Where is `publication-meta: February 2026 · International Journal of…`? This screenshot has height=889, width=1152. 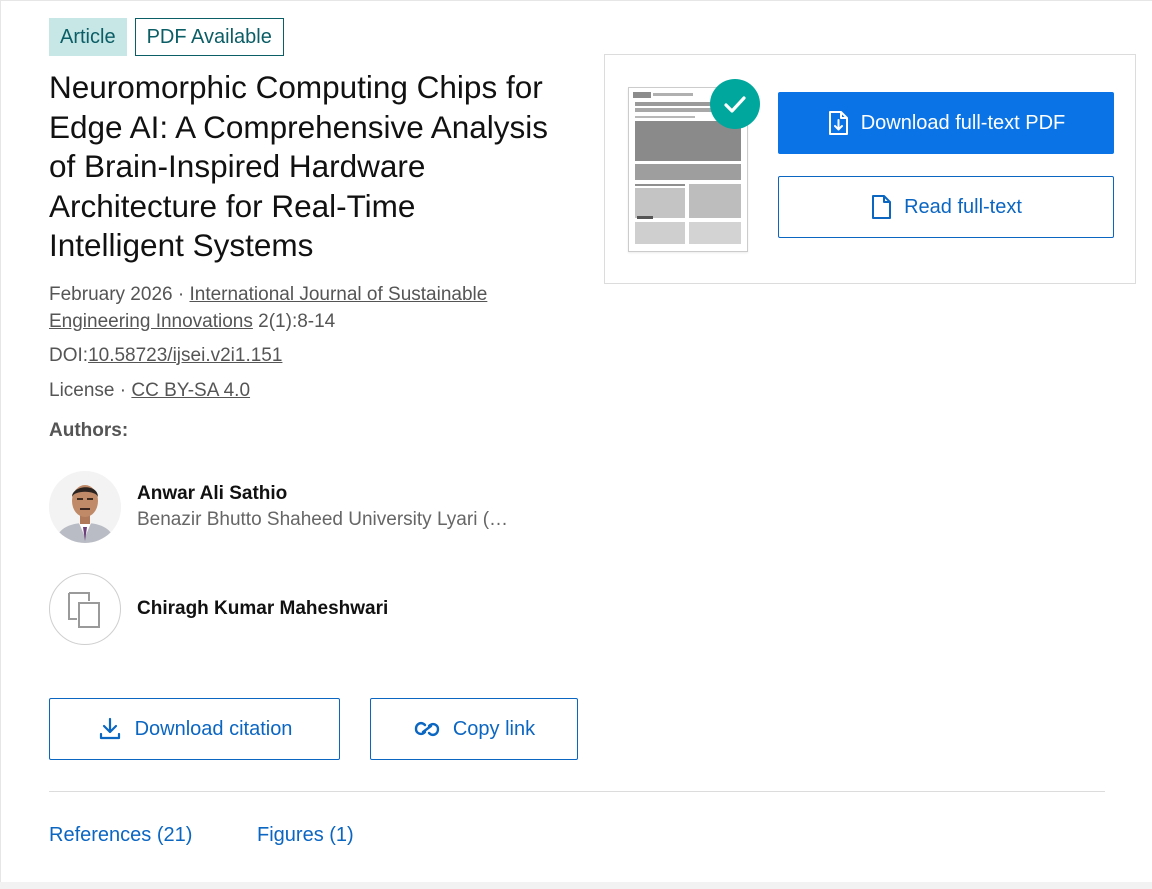 publication-meta: February 2026 · International Journal of… is located at coordinates (309, 308).